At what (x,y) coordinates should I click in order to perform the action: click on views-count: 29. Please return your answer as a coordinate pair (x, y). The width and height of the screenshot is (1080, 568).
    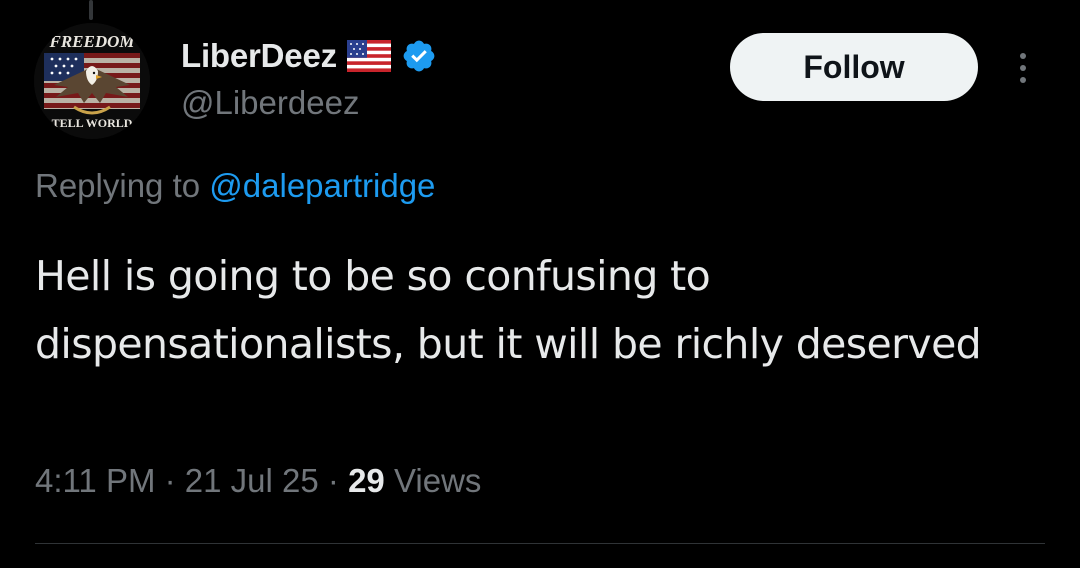
    Looking at the image, I should click on (366, 480).